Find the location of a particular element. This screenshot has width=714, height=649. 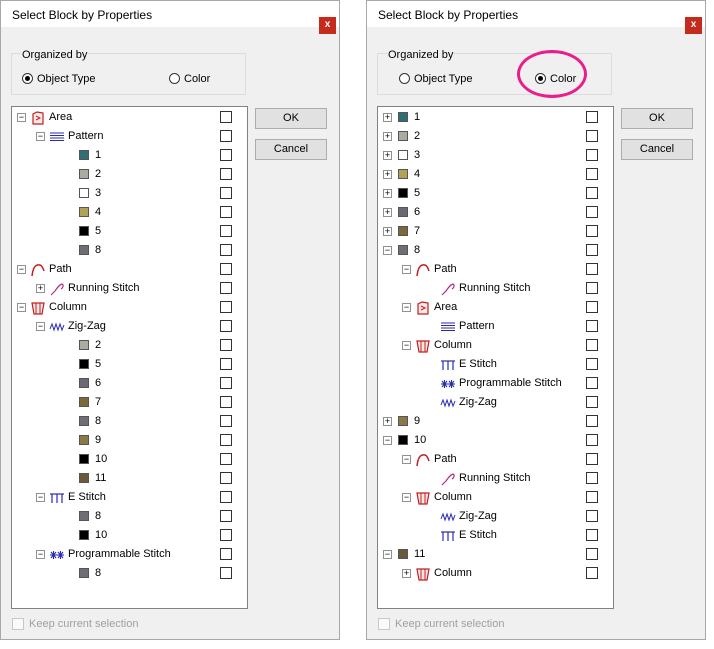

tree-item-pattern: − Pattern is located at coordinates (129, 136).